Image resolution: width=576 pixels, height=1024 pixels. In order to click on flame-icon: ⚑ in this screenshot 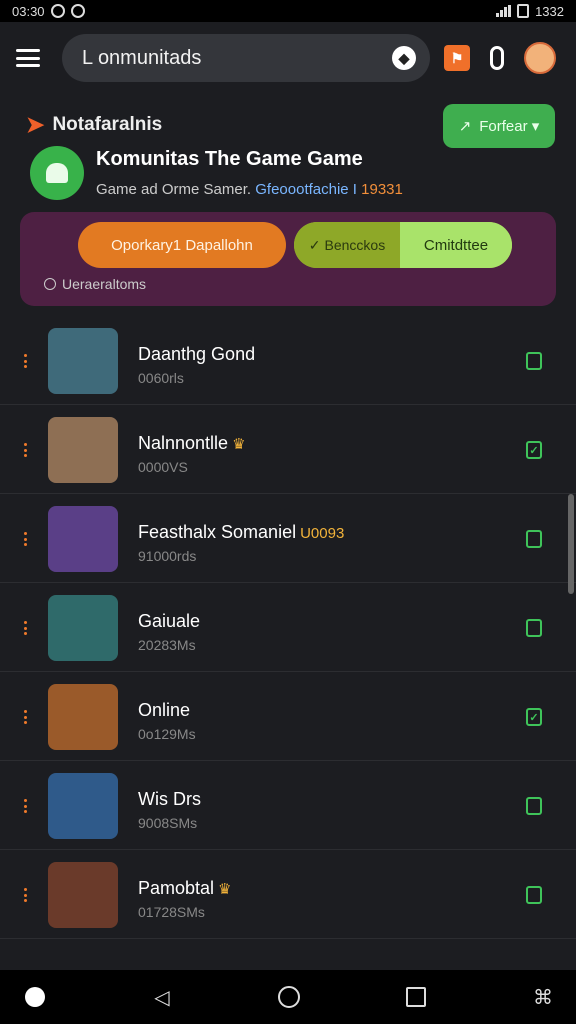, I will do `click(457, 58)`.